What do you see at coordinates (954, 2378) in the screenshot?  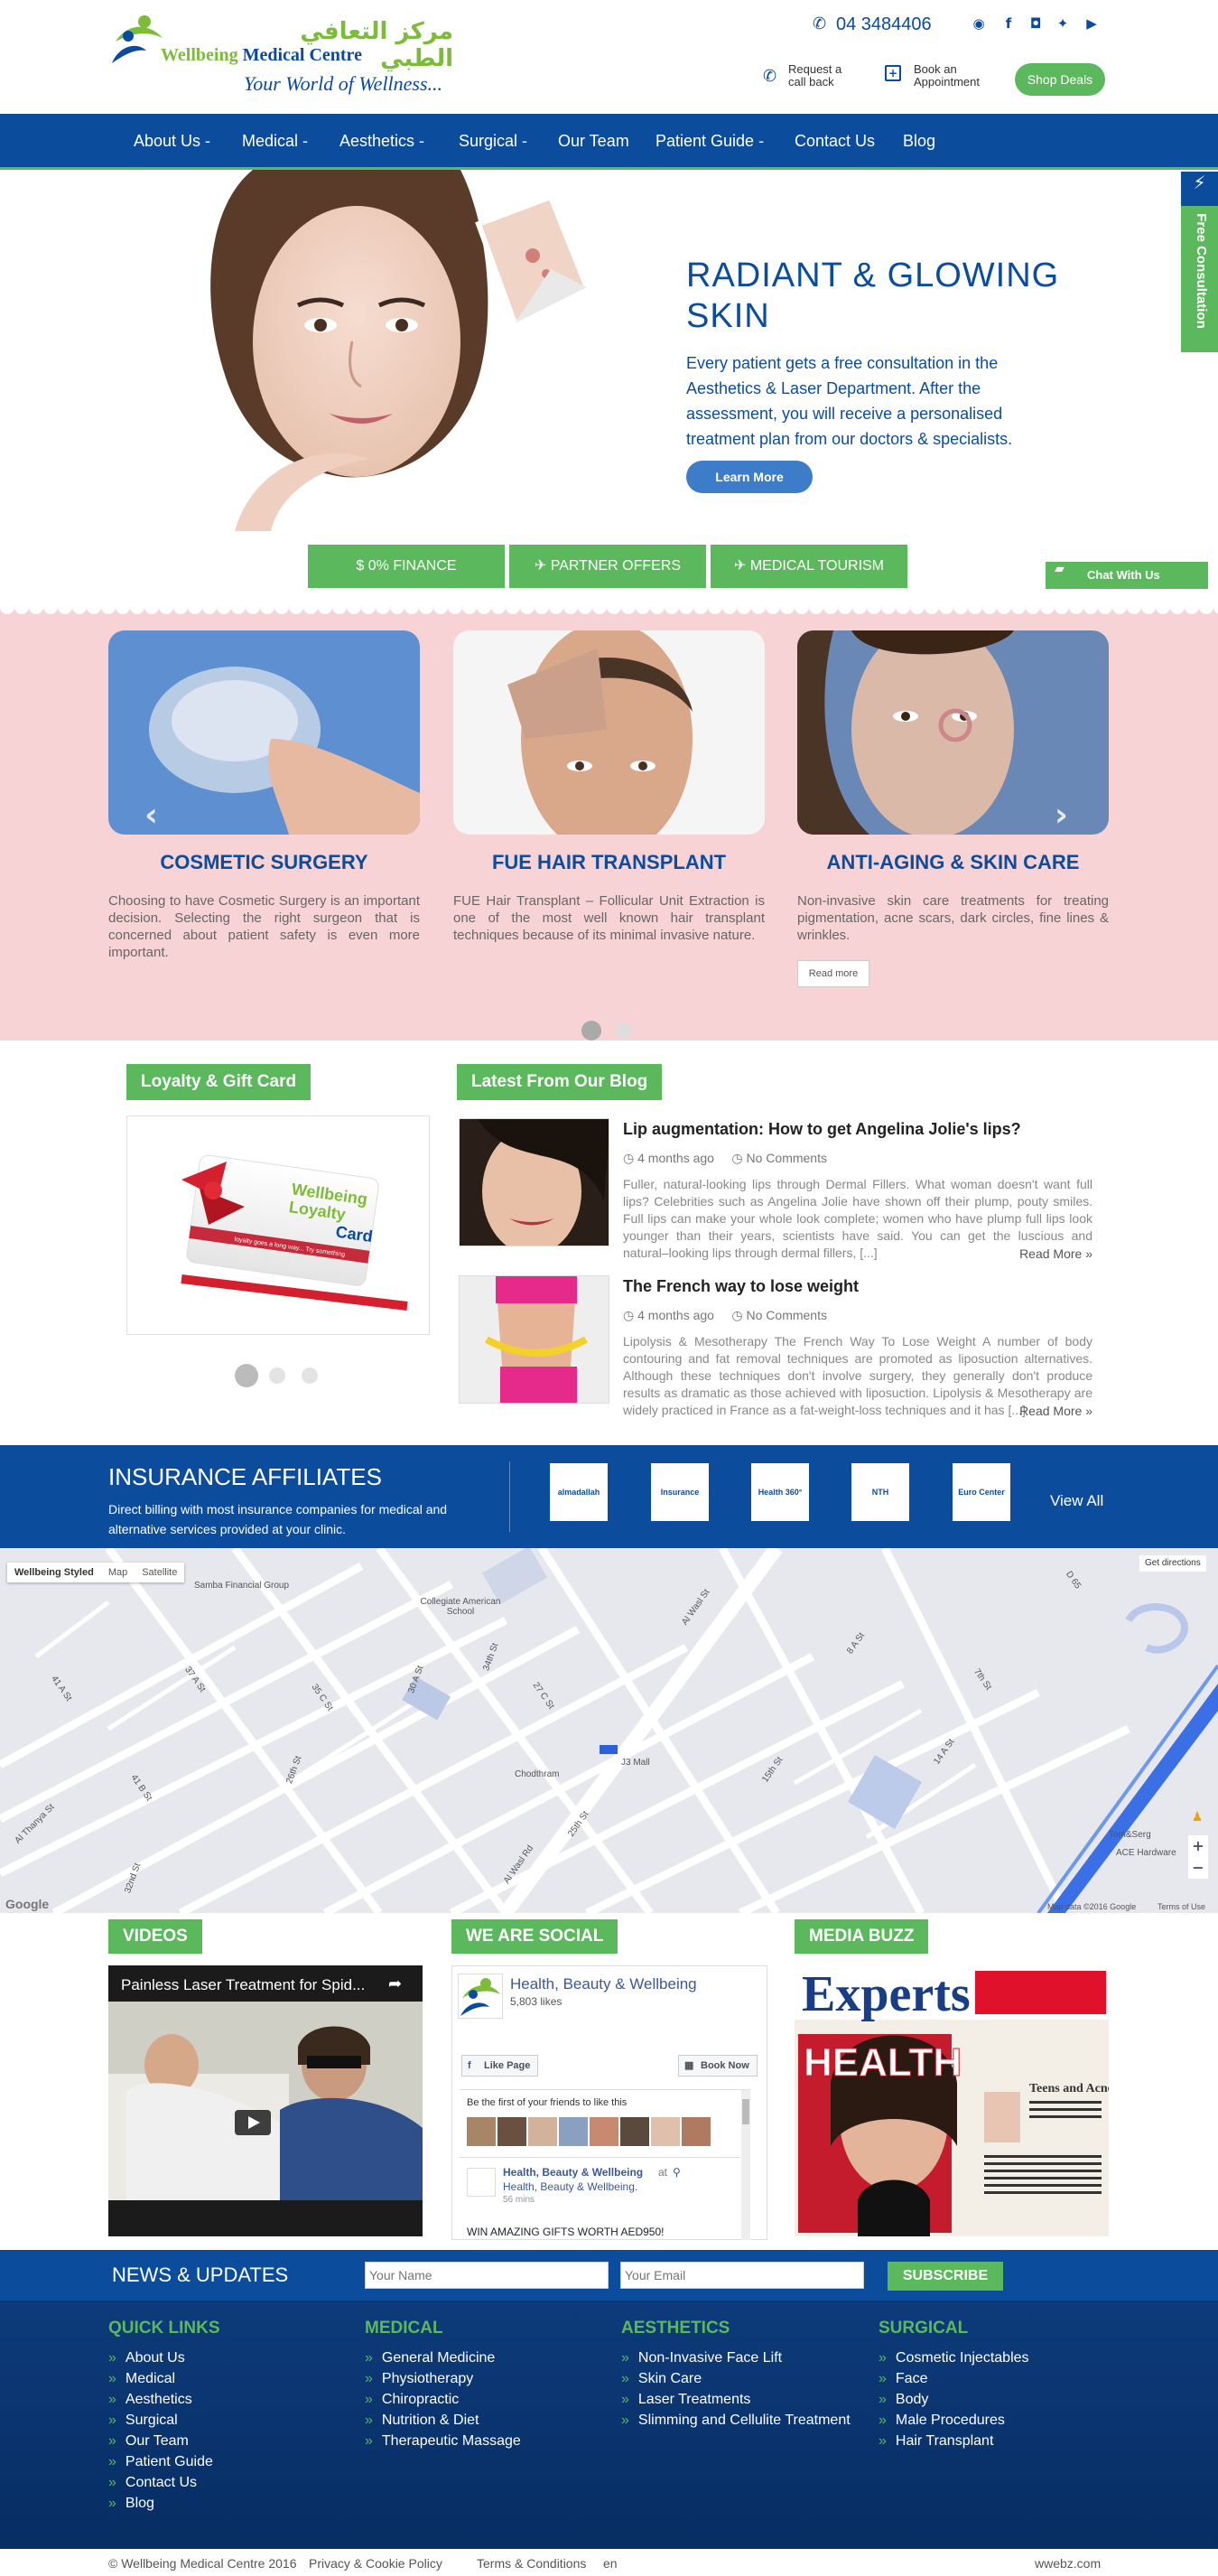 I see `footer-link: Face` at bounding box center [954, 2378].